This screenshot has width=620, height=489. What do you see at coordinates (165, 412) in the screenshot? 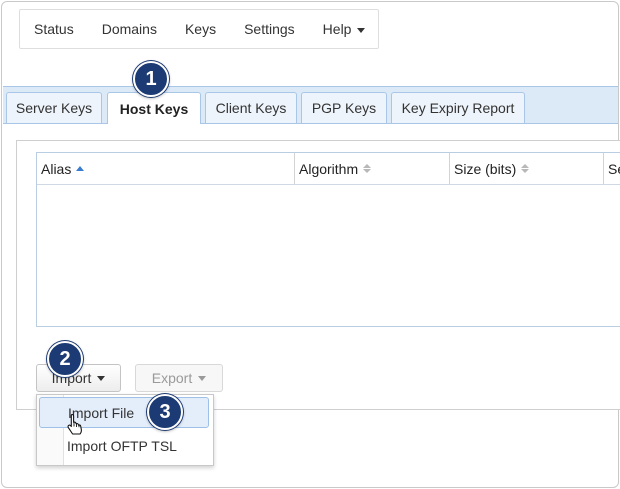
I see `step-callout-3: 3` at bounding box center [165, 412].